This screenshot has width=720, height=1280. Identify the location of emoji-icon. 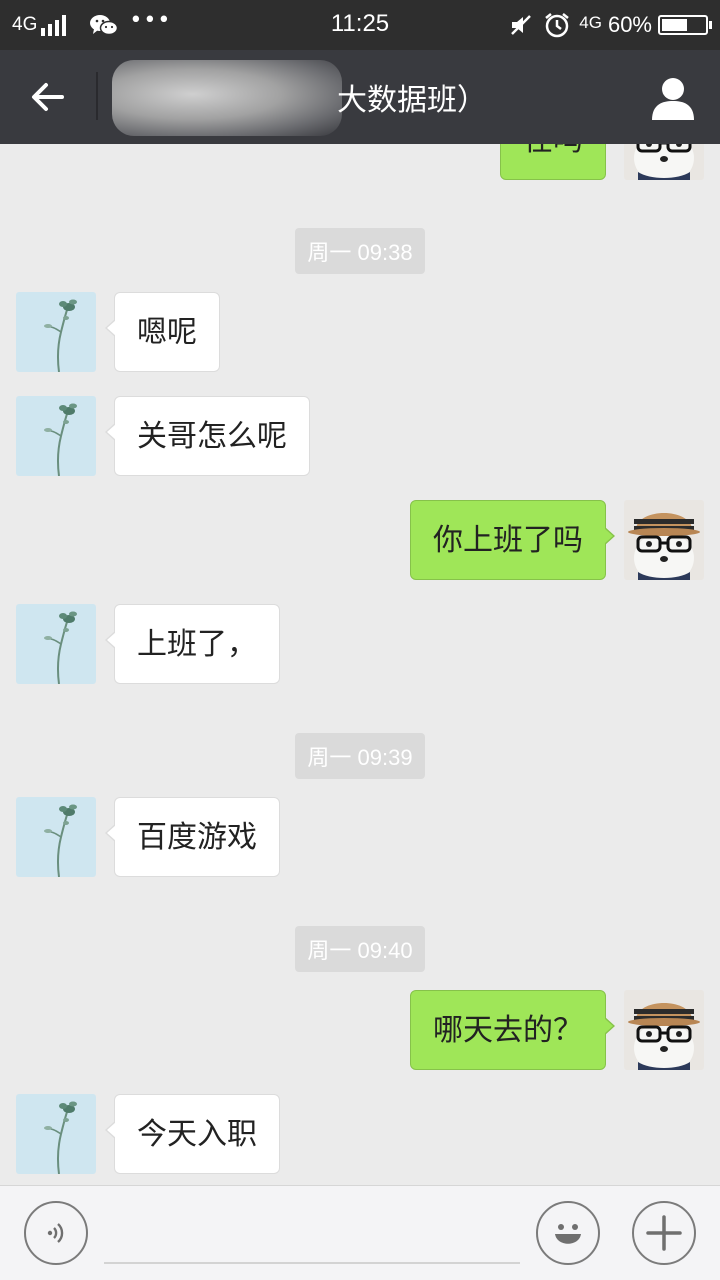
(568, 1234).